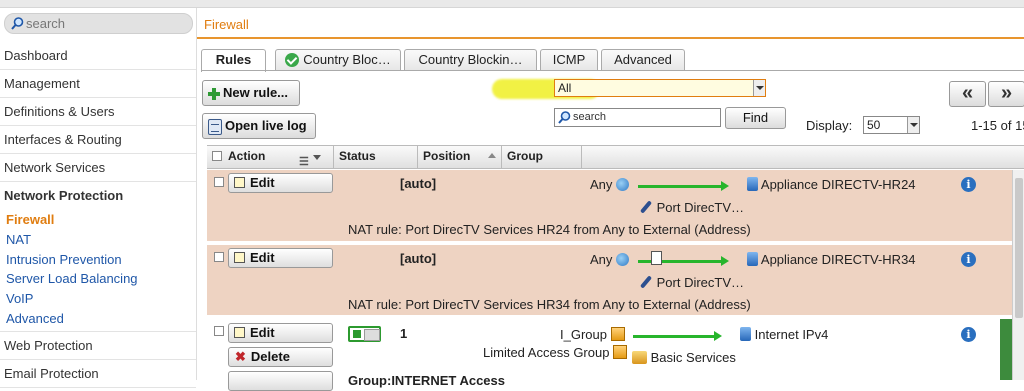  What do you see at coordinates (233, 60) in the screenshot?
I see `tab-rules: Rules` at bounding box center [233, 60].